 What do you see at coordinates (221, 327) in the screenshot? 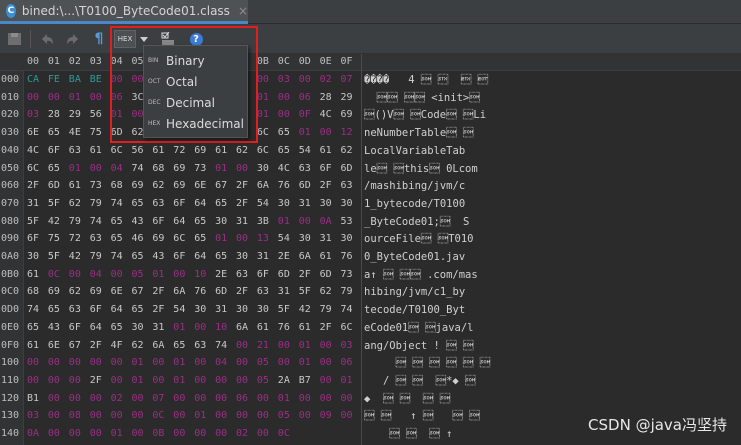
I see `hex-byte: 10` at bounding box center [221, 327].